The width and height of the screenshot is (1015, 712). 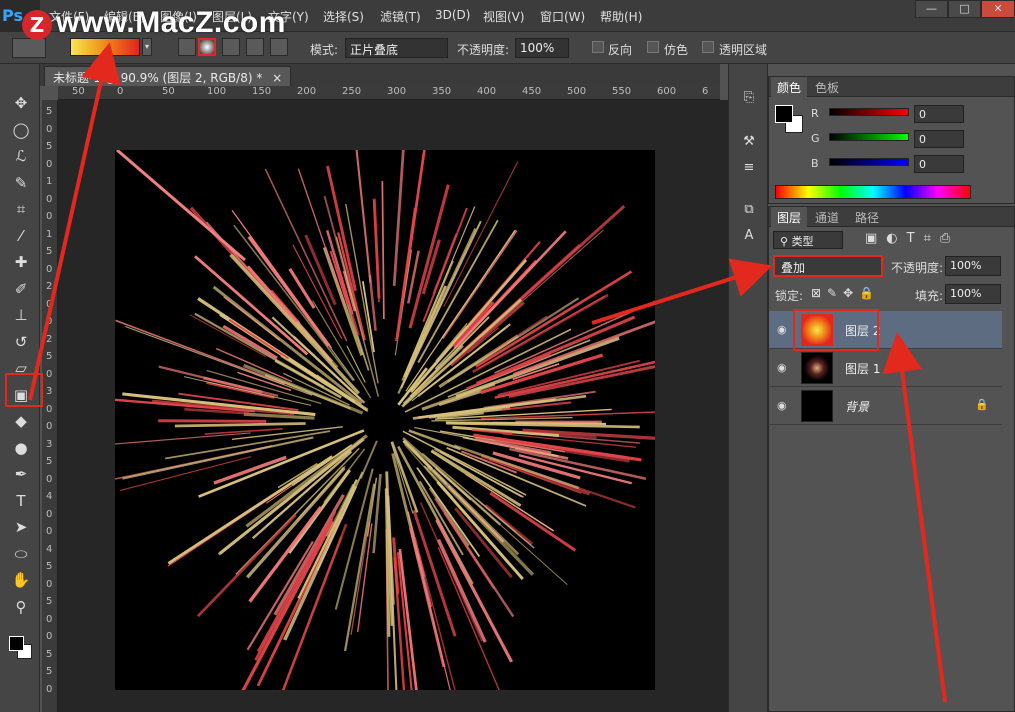 What do you see at coordinates (21, 395) in the screenshot?
I see `gradient-tool: ▣` at bounding box center [21, 395].